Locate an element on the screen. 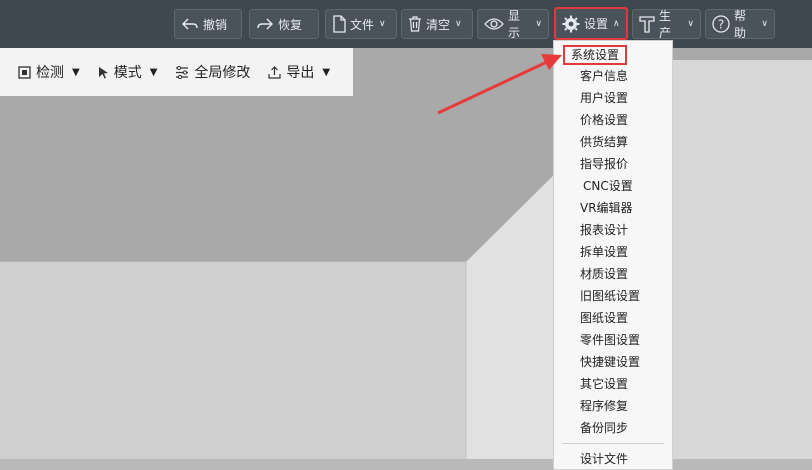 The height and width of the screenshot is (470, 812). menu-divider is located at coordinates (613, 443).